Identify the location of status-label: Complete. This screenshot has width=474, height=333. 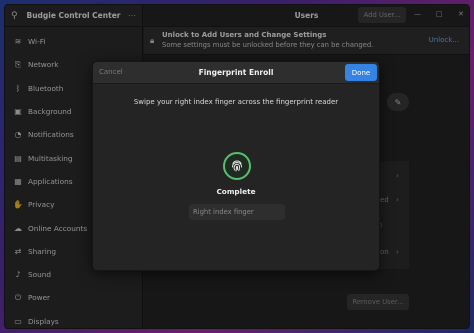
(236, 191).